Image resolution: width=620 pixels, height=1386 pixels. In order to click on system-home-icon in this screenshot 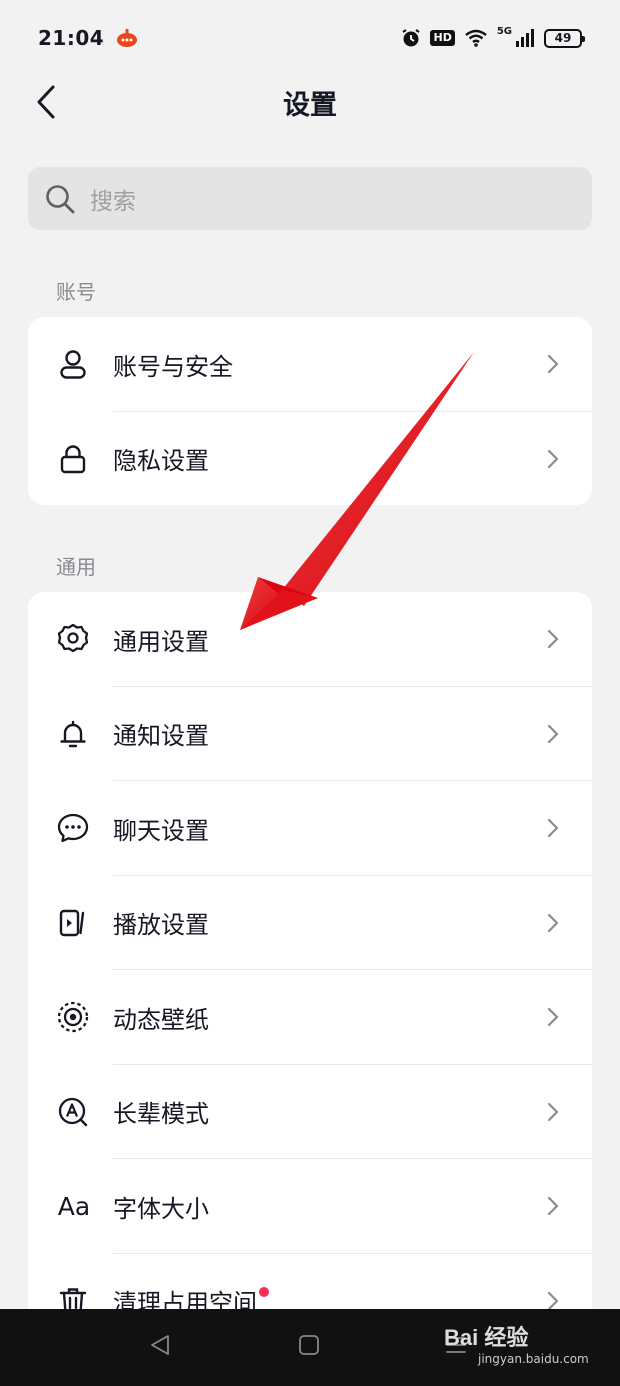, I will do `click(309, 1345)`.